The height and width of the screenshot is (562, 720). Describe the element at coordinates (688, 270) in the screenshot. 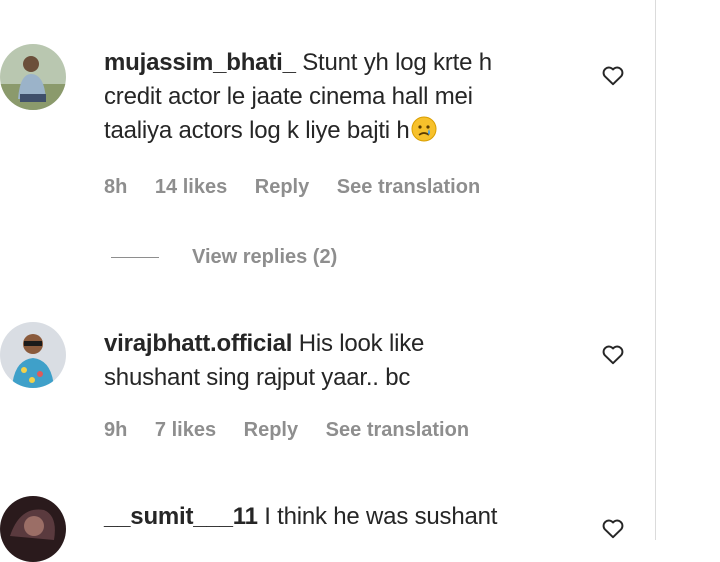

I see `right-pane` at that location.